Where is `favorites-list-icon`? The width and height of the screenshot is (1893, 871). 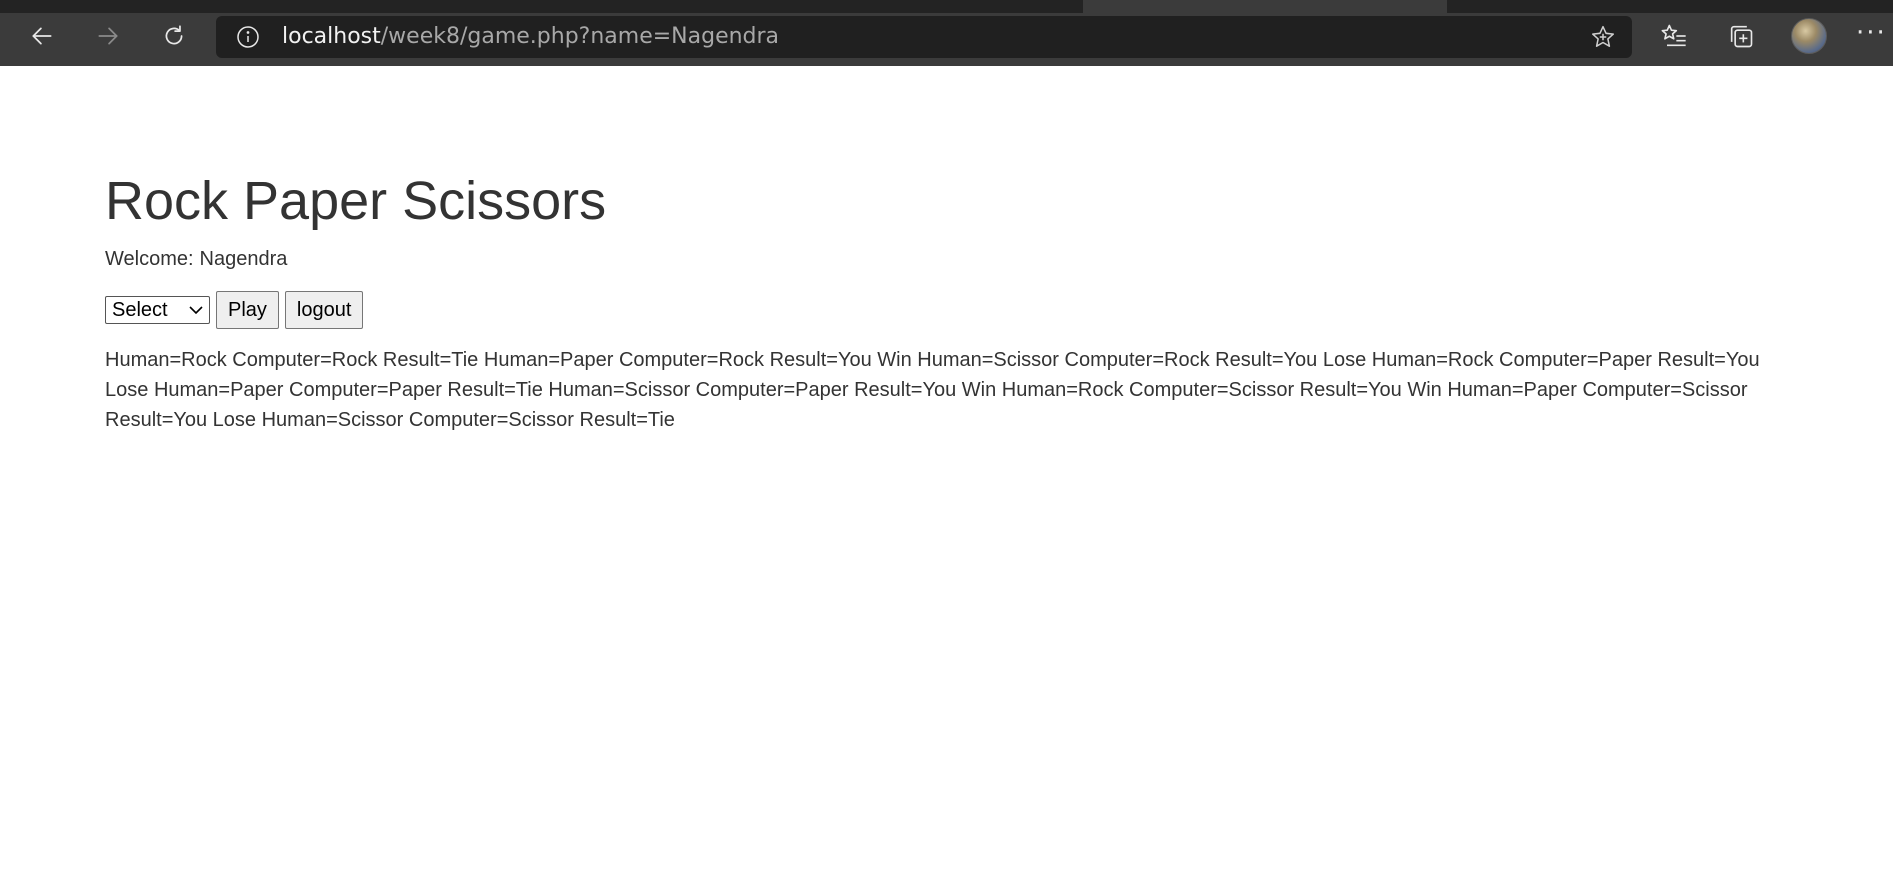
favorites-list-icon is located at coordinates (1673, 35).